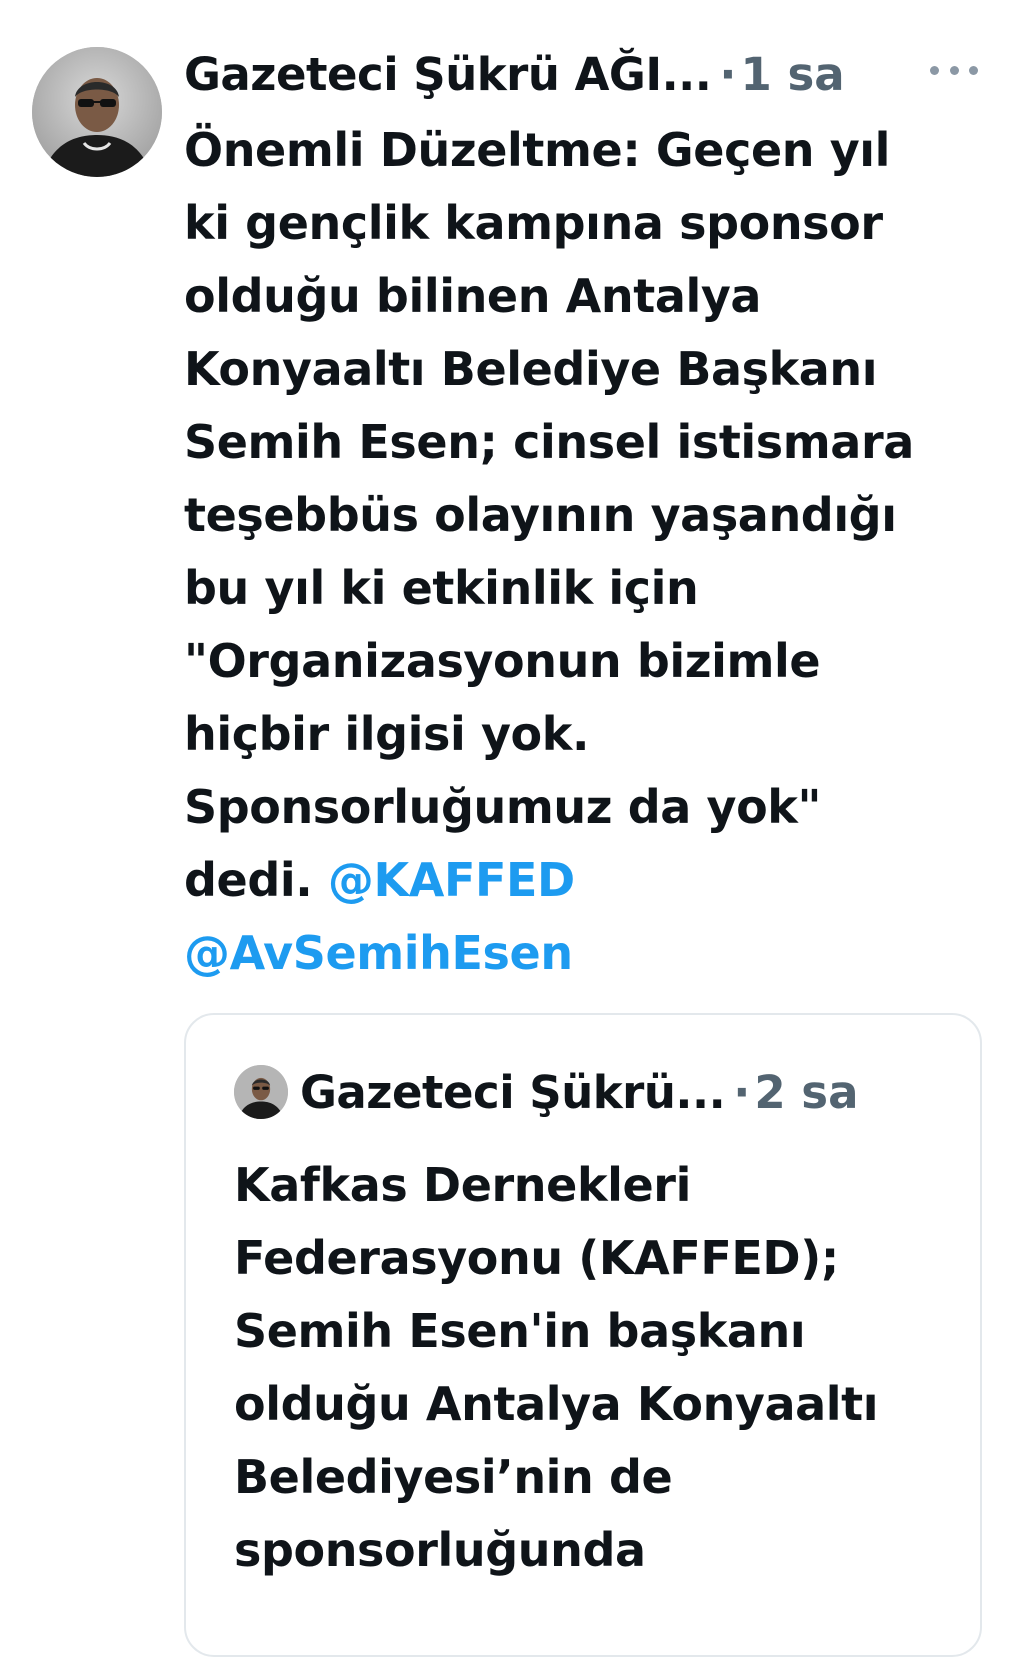  What do you see at coordinates (584, 880) in the screenshot?
I see `tweet-text-line-last: dedi. @KAFFED` at bounding box center [584, 880].